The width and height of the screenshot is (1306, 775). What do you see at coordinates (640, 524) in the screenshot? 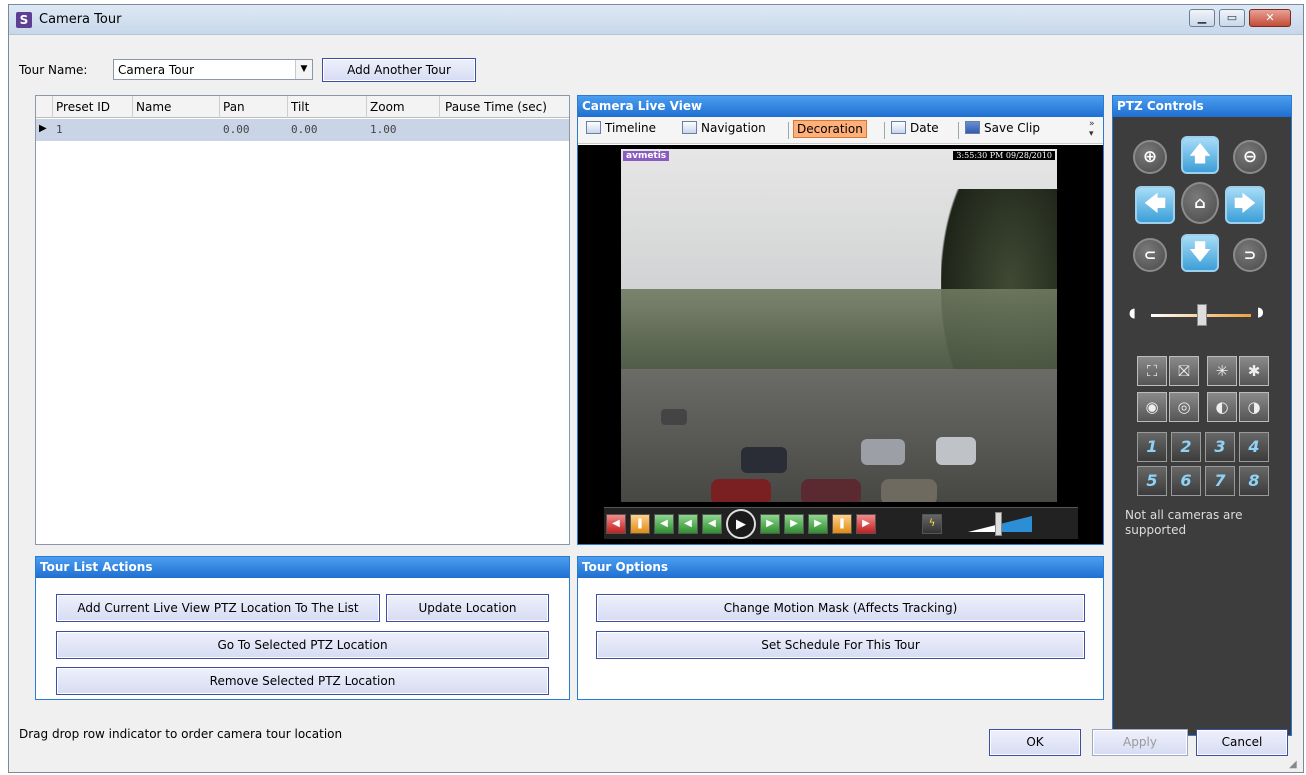
I see `prev-bookmark-icon: ❚` at bounding box center [640, 524].